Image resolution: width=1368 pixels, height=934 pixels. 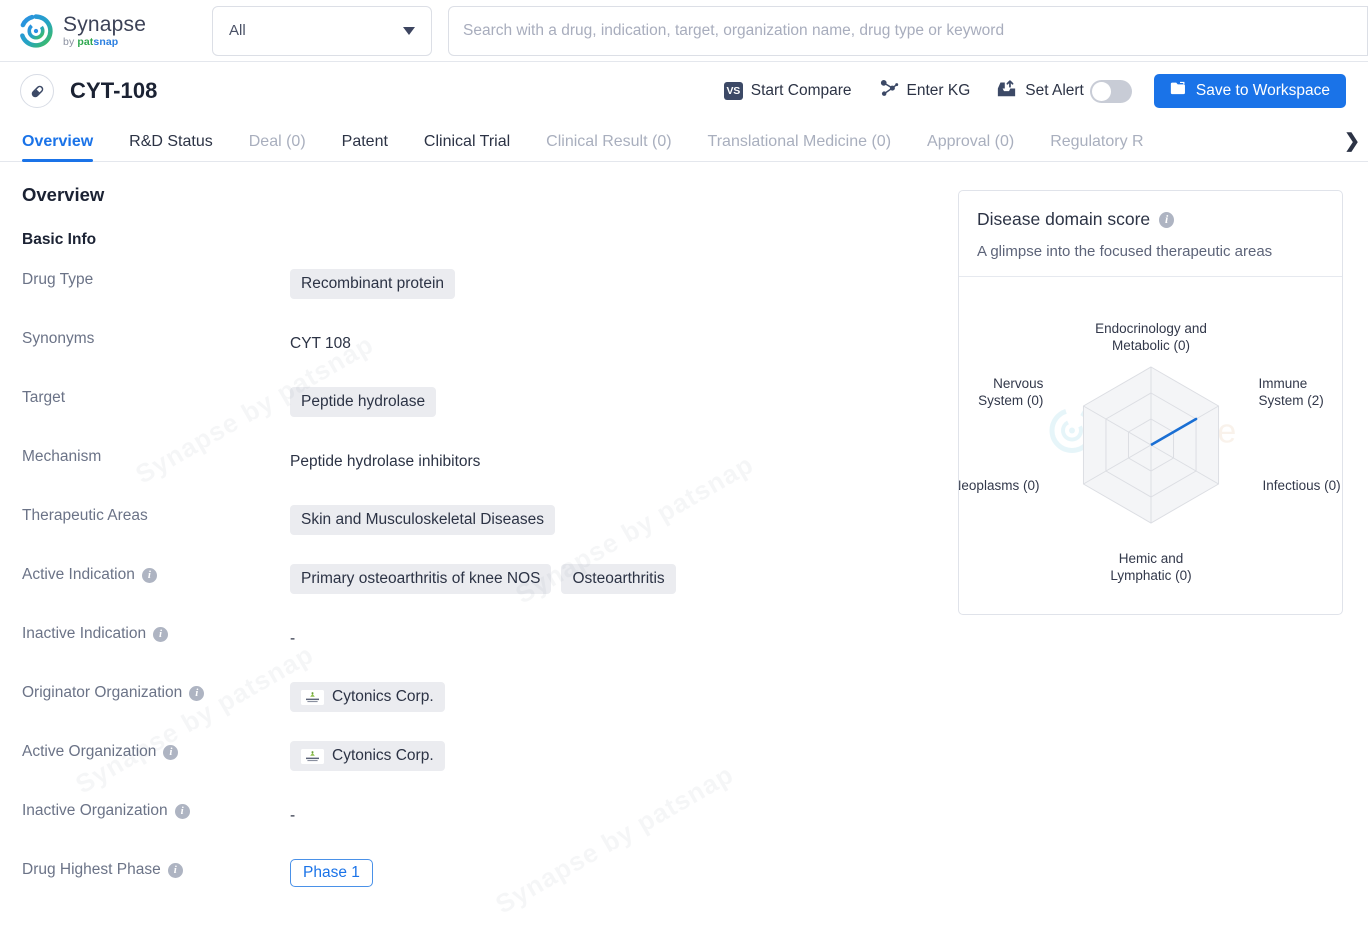 I want to click on value-text: Recombinant protein, so click(x=373, y=283).